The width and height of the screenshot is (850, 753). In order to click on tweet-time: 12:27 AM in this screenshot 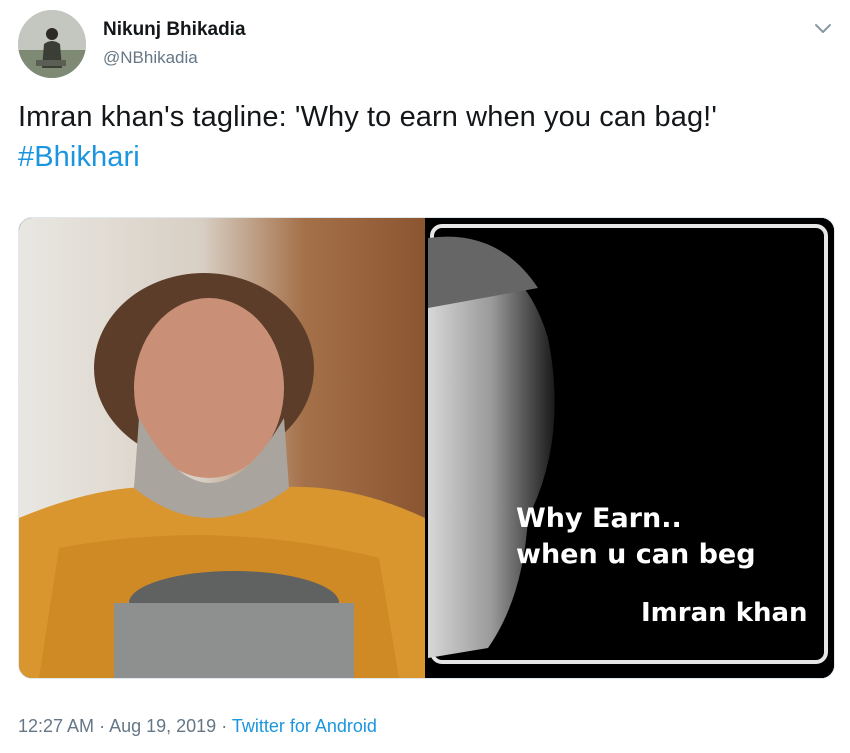, I will do `click(56, 726)`.